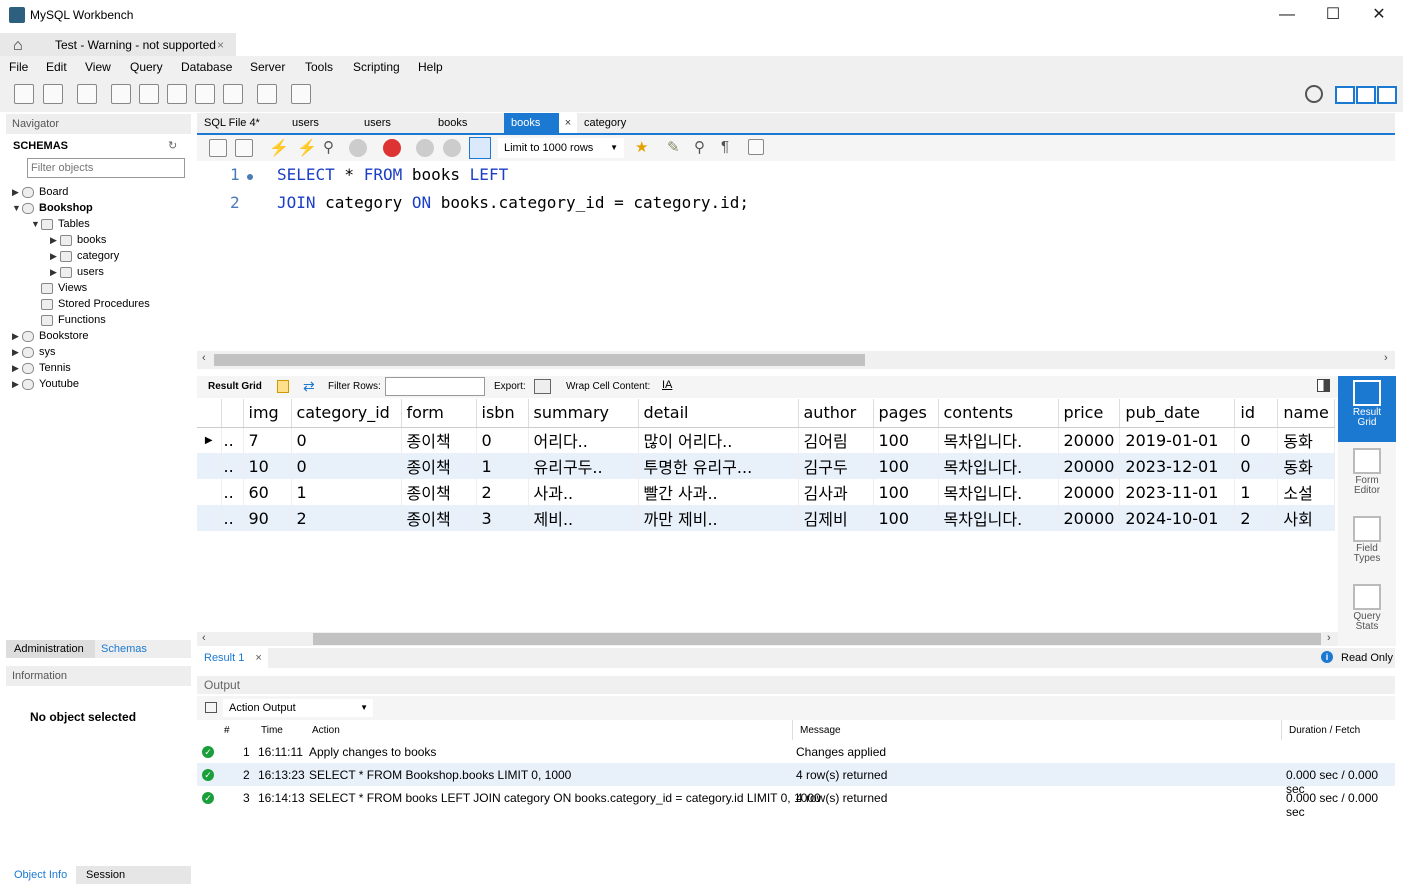  I want to click on cell-name: 동화, so click(1306, 466).